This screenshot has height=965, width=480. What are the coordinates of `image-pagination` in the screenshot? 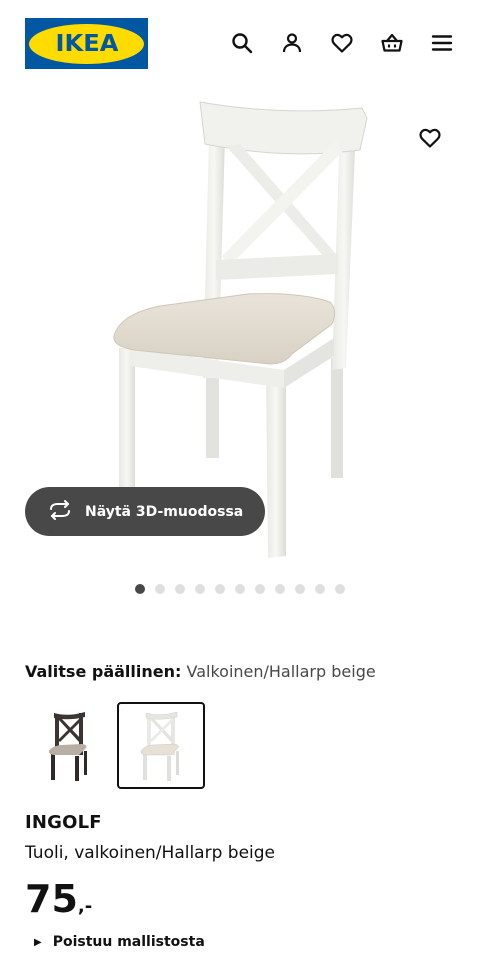 It's located at (240, 589).